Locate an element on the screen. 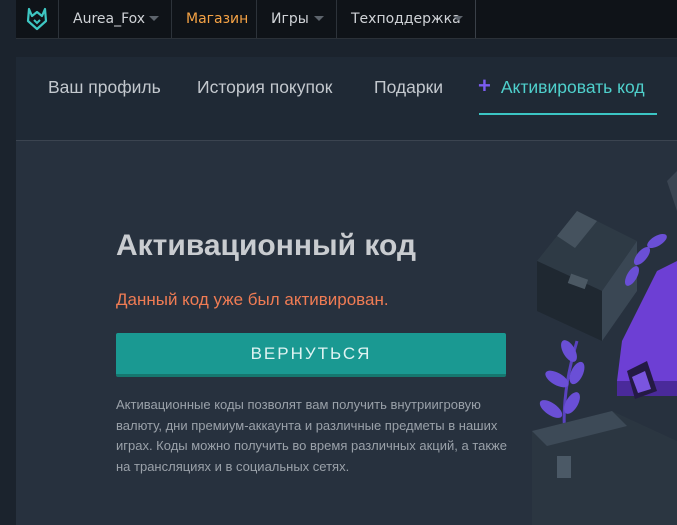 The width and height of the screenshot is (677, 525). tab-purchase-history: История покупок is located at coordinates (264, 87).